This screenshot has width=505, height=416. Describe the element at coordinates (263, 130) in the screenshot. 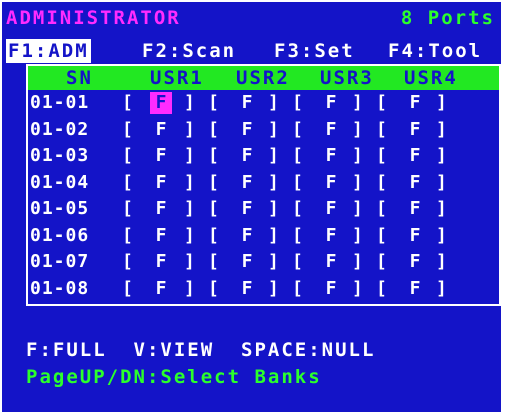

I see `table-row: 01-02 [F] [F] [F] [F]` at that location.